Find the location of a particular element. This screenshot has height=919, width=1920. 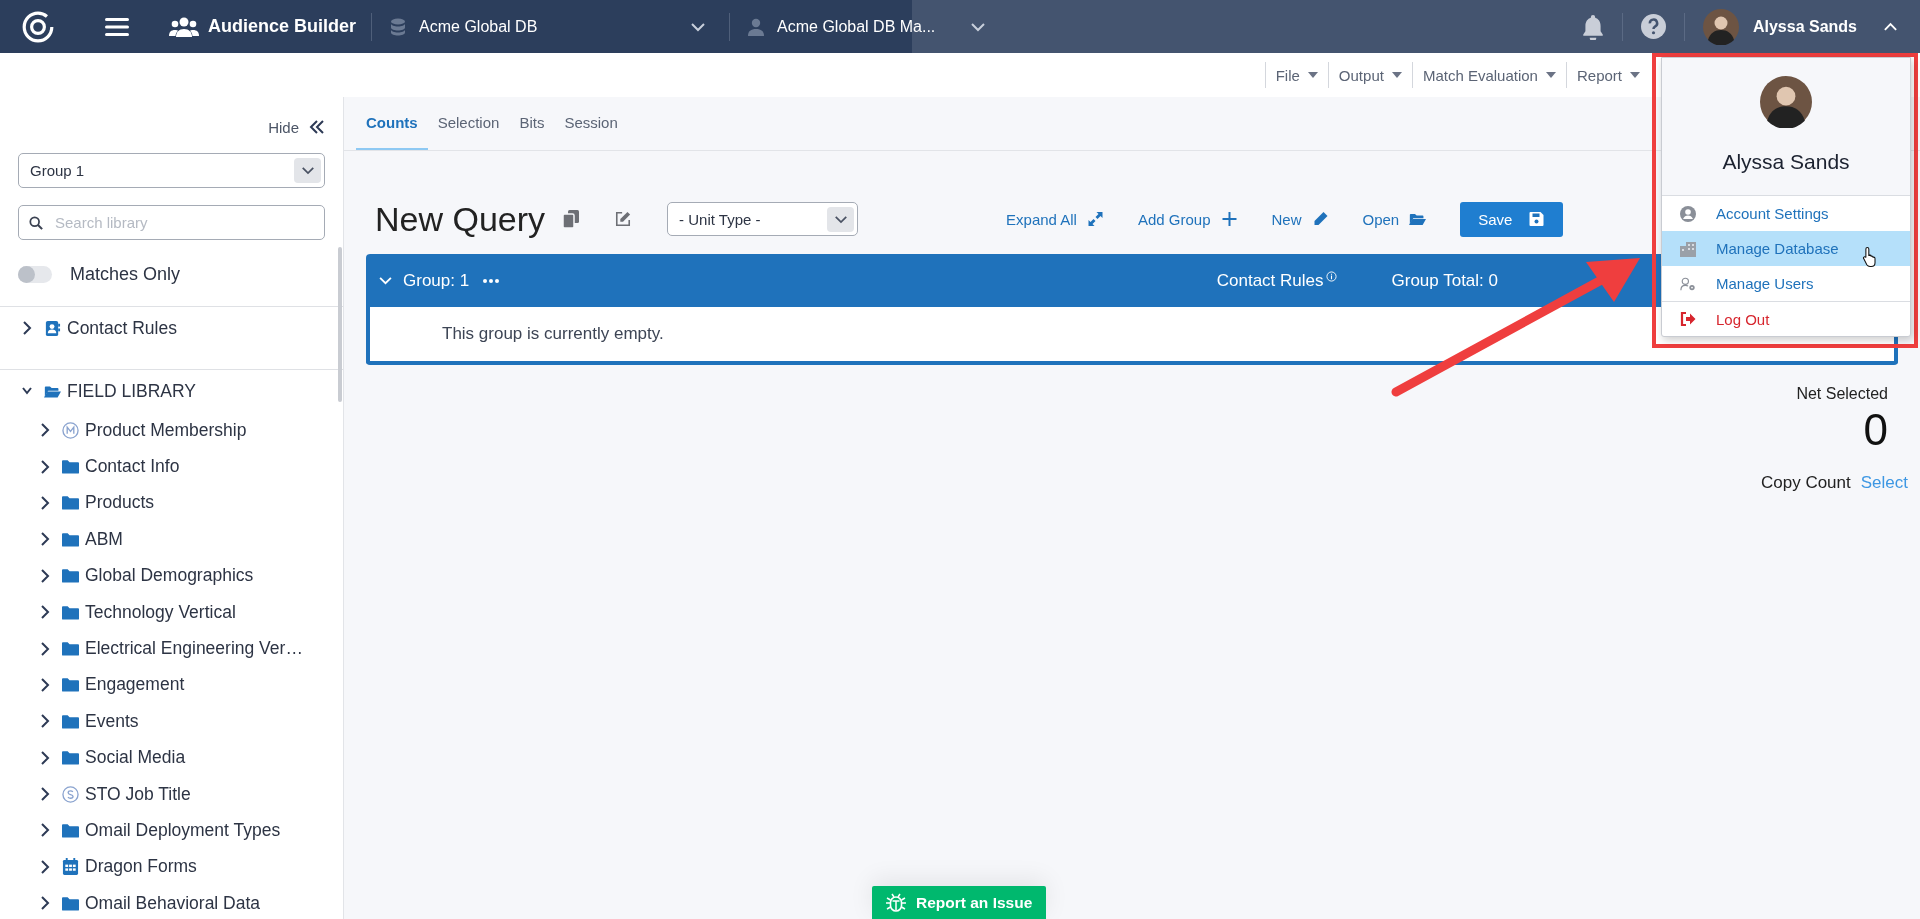

more-options-icon is located at coordinates (491, 280).